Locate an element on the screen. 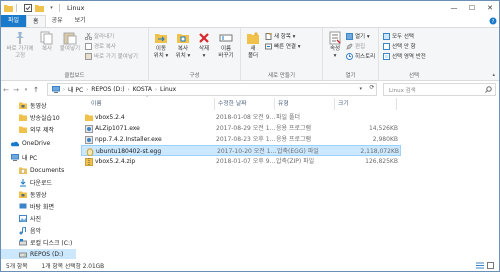  tab-share: 공유 is located at coordinates (57, 21).